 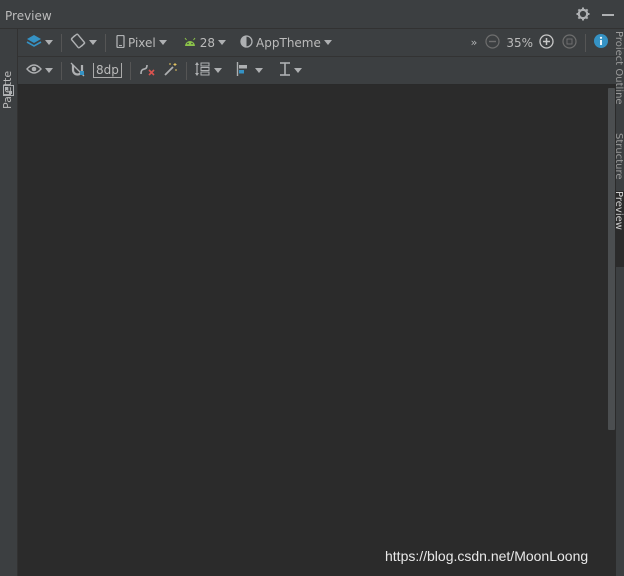 I want to click on structure-tab: Structure, so click(x=620, y=158).